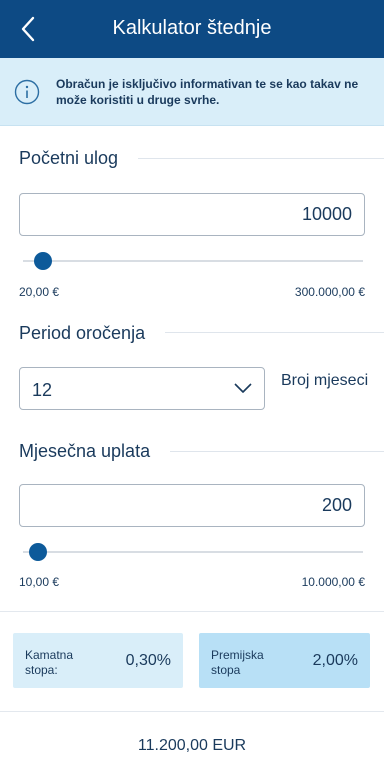 The width and height of the screenshot is (384, 768). Describe the element at coordinates (329, 292) in the screenshot. I see `initial-deposit-max: 300.000,00 €` at that location.